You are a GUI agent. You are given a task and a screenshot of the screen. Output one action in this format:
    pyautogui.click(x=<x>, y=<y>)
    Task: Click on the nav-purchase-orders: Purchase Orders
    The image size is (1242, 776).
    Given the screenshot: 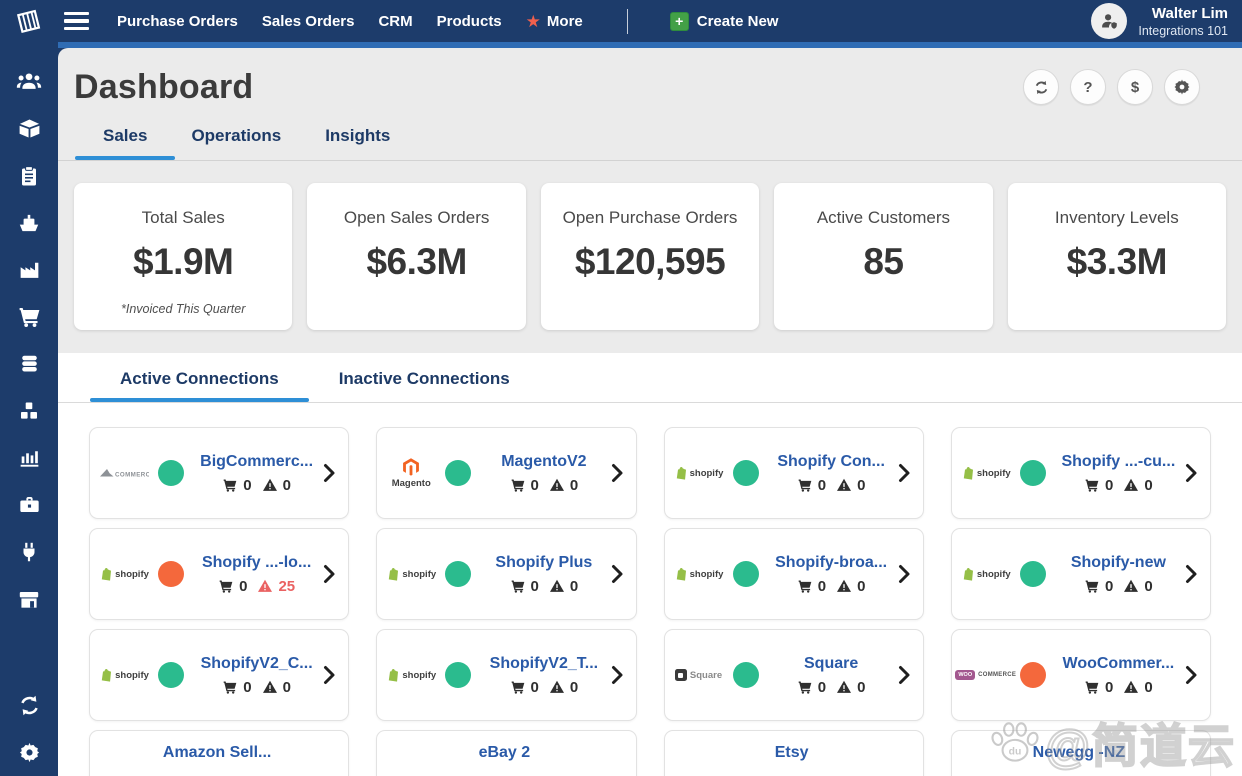 What is the action you would take?
    pyautogui.click(x=177, y=21)
    